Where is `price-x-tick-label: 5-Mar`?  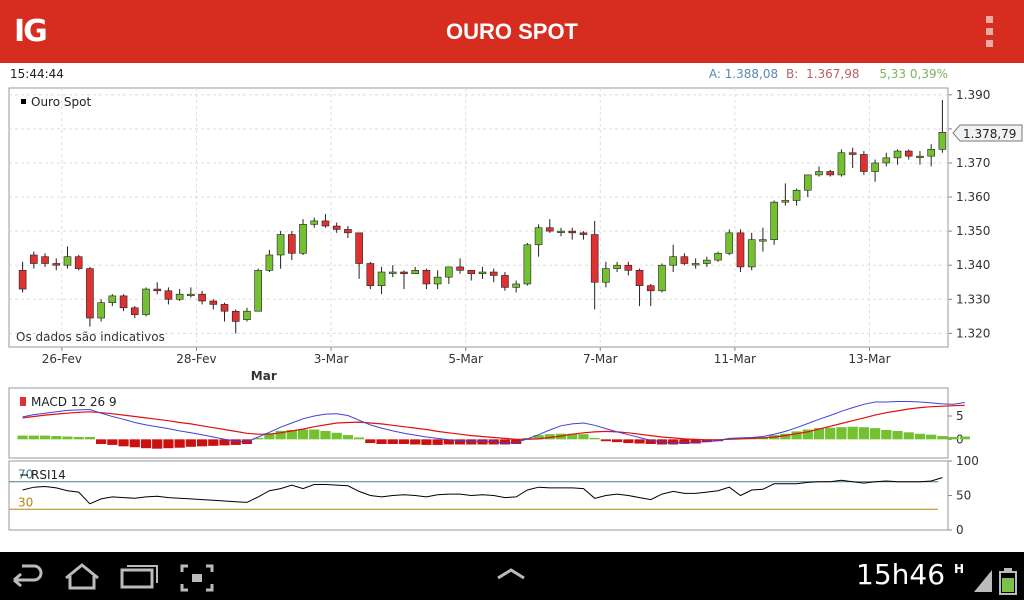
price-x-tick-label: 5-Mar is located at coordinates (465, 359).